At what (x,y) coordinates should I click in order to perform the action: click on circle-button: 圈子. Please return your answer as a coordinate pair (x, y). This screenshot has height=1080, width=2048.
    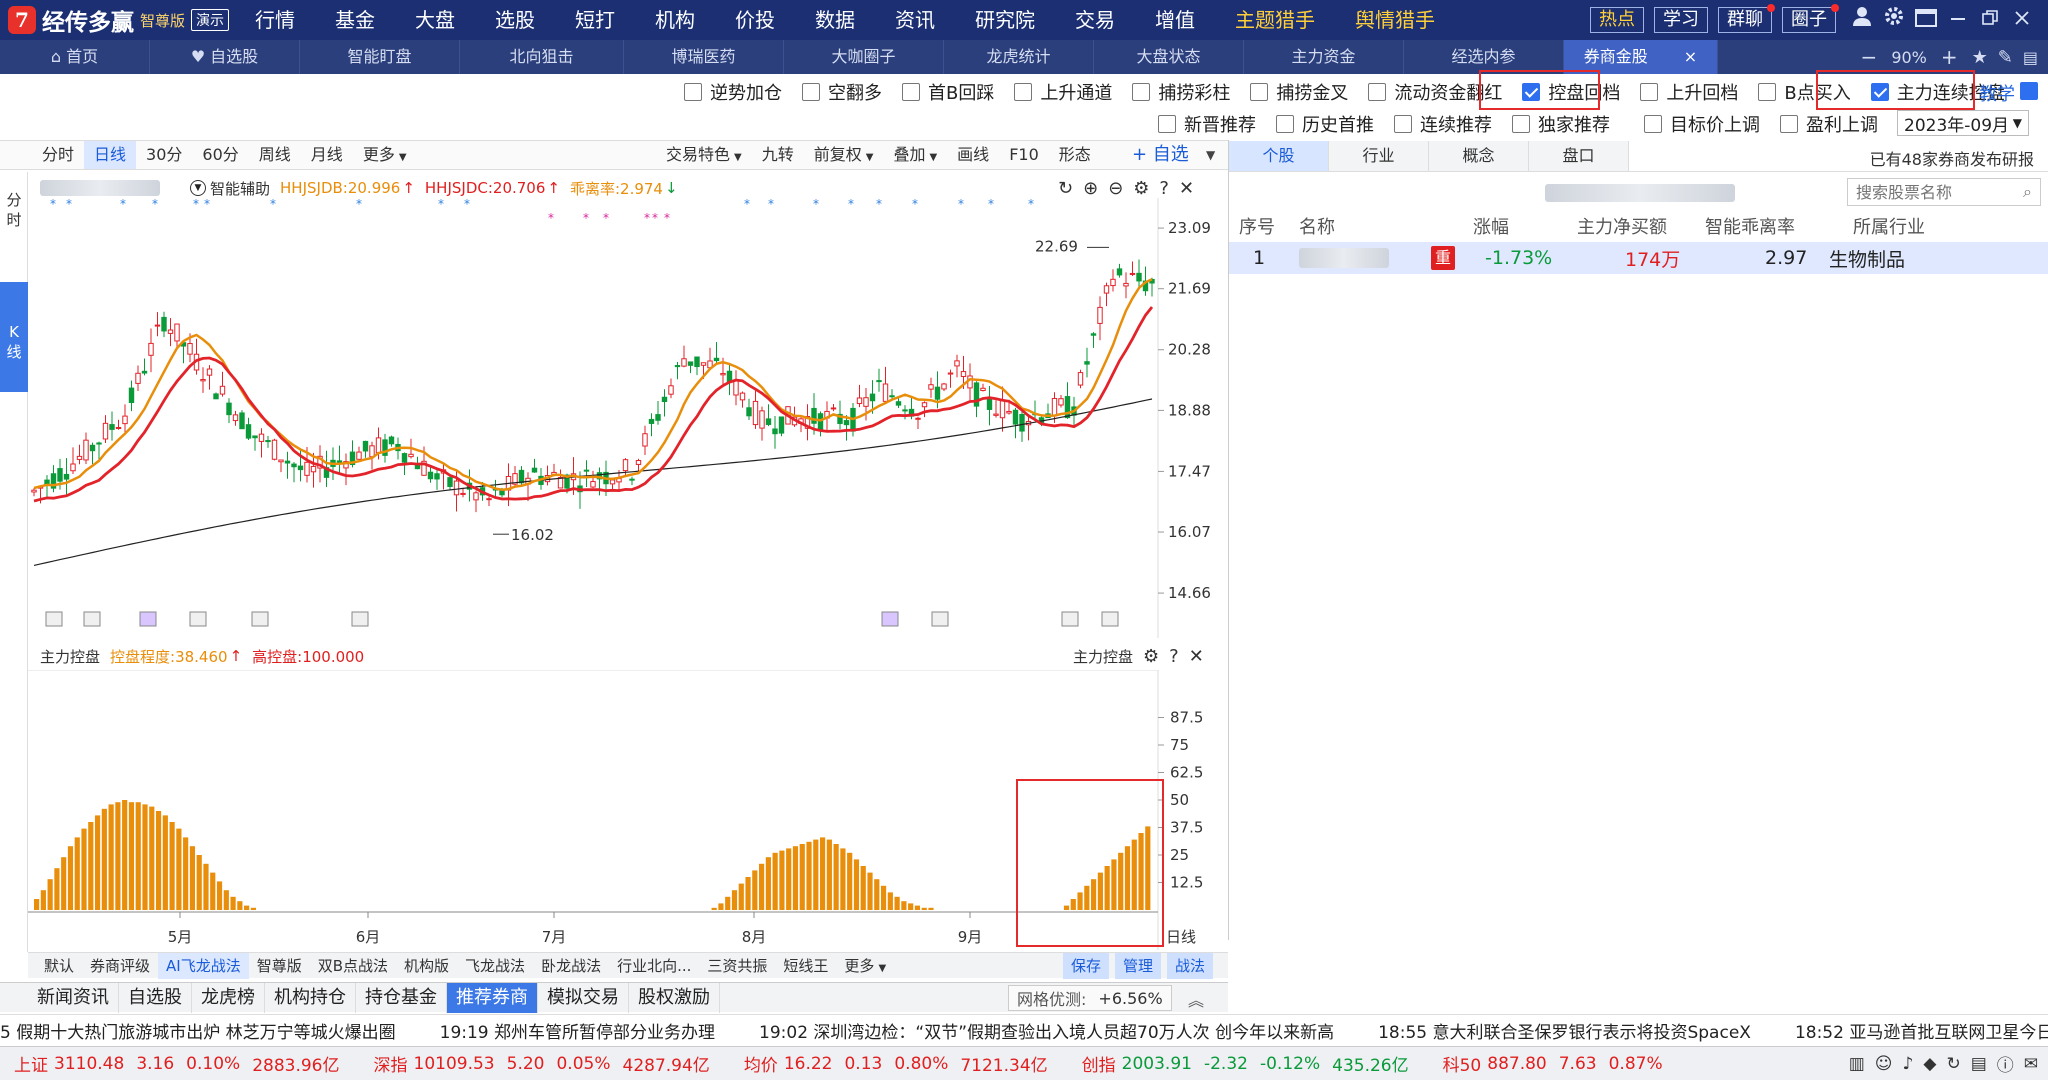
    Looking at the image, I should click on (1810, 18).